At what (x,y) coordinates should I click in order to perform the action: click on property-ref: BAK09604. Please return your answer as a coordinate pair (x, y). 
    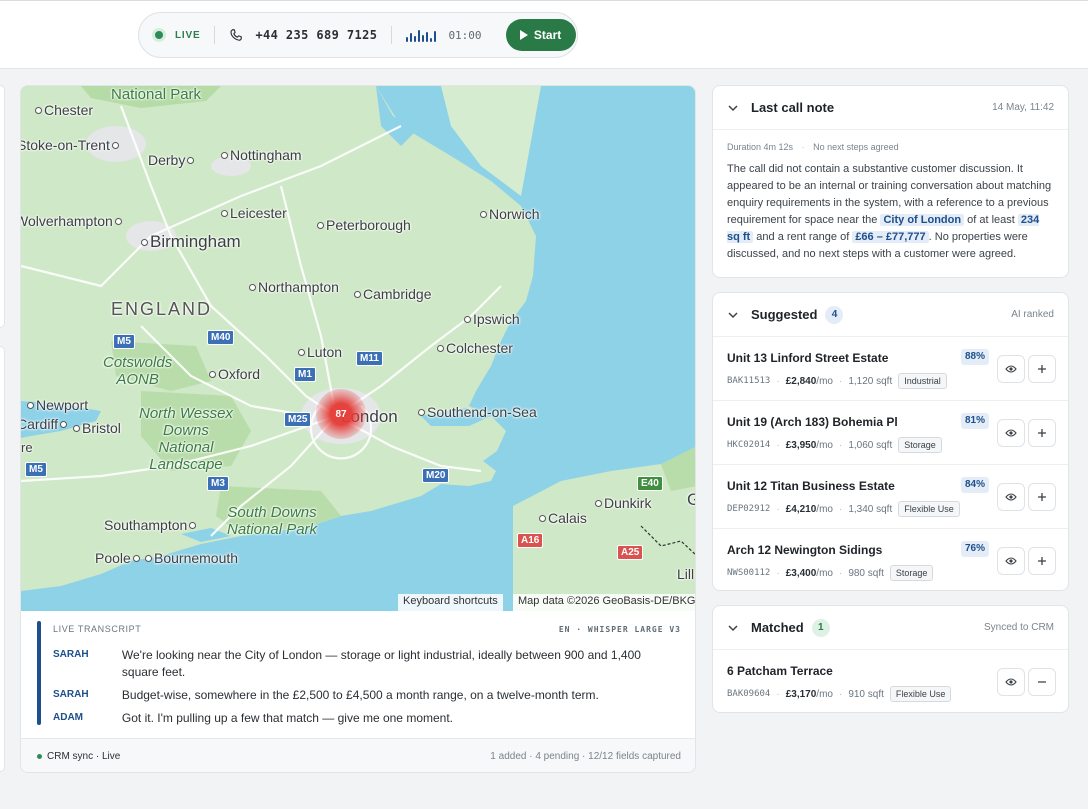
    Looking at the image, I should click on (749, 694).